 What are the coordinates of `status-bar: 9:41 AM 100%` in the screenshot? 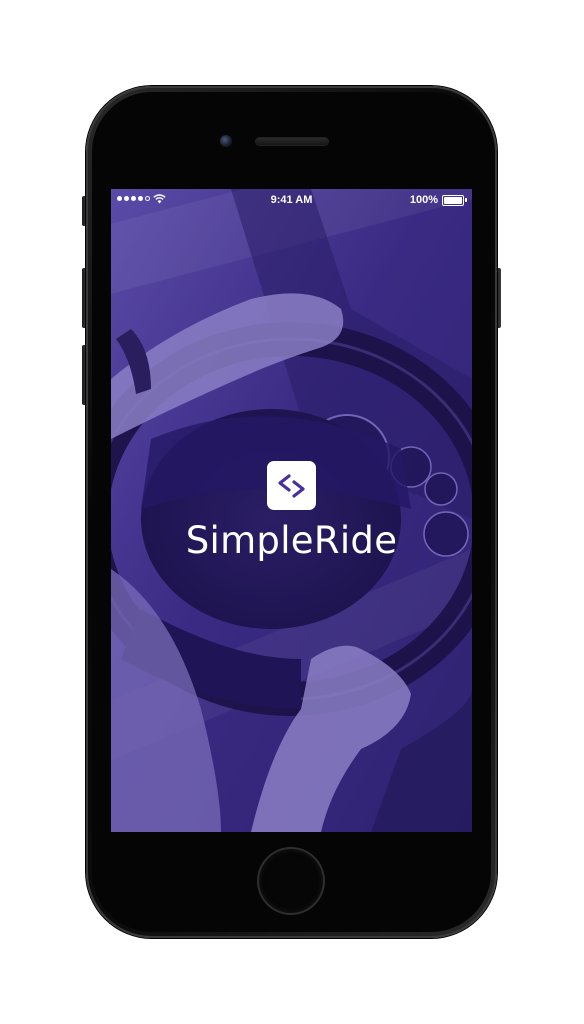 It's located at (291, 200).